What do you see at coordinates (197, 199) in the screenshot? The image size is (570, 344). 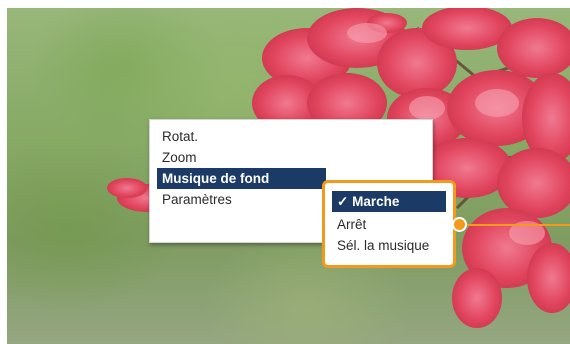 I see `menu-item-label: Paramètres` at bounding box center [197, 199].